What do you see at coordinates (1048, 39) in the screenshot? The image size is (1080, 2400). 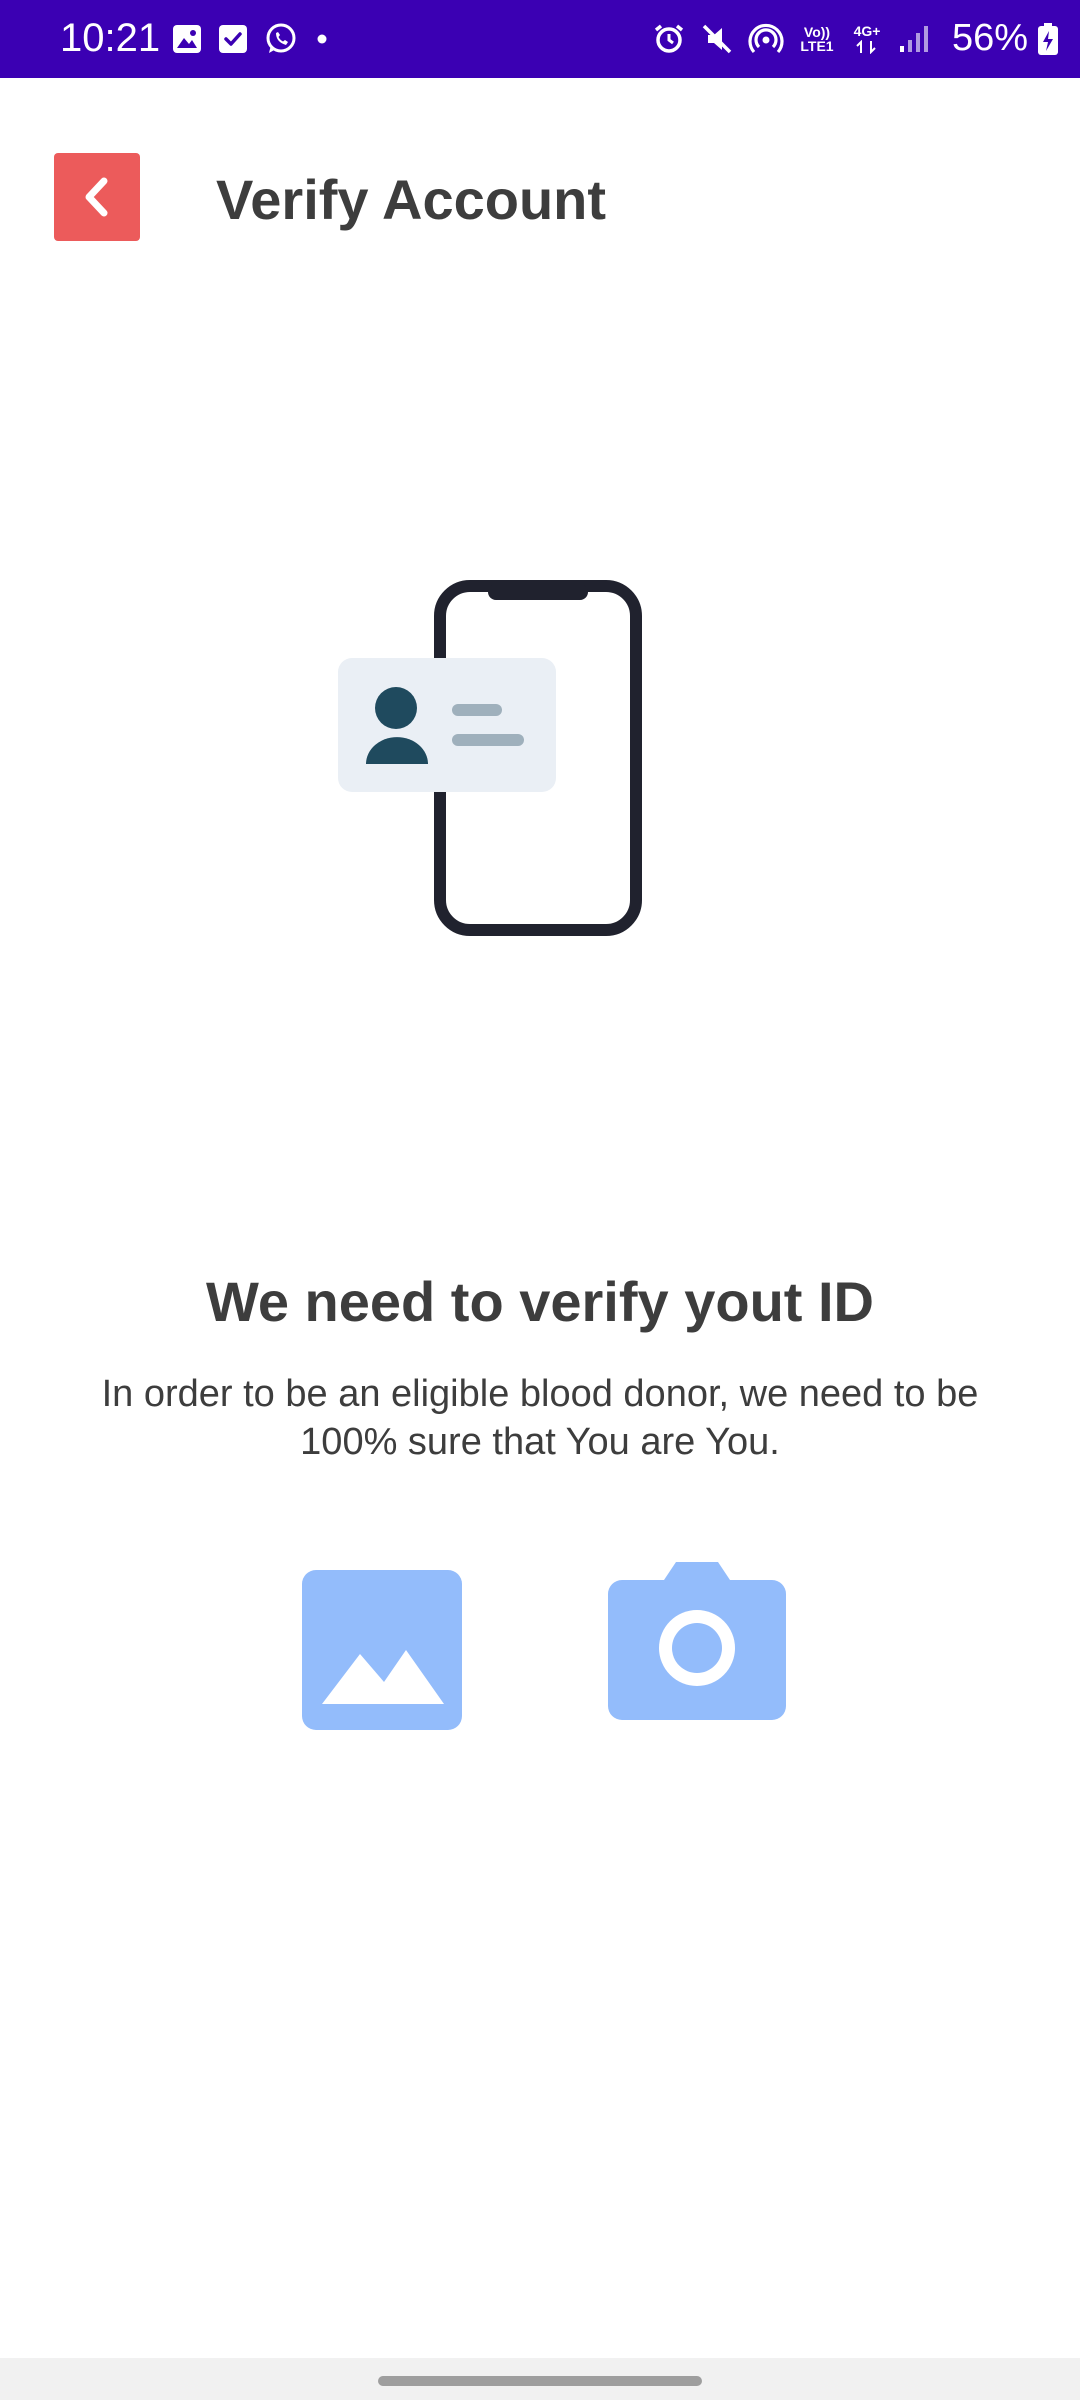 I see `battery-charging-icon` at bounding box center [1048, 39].